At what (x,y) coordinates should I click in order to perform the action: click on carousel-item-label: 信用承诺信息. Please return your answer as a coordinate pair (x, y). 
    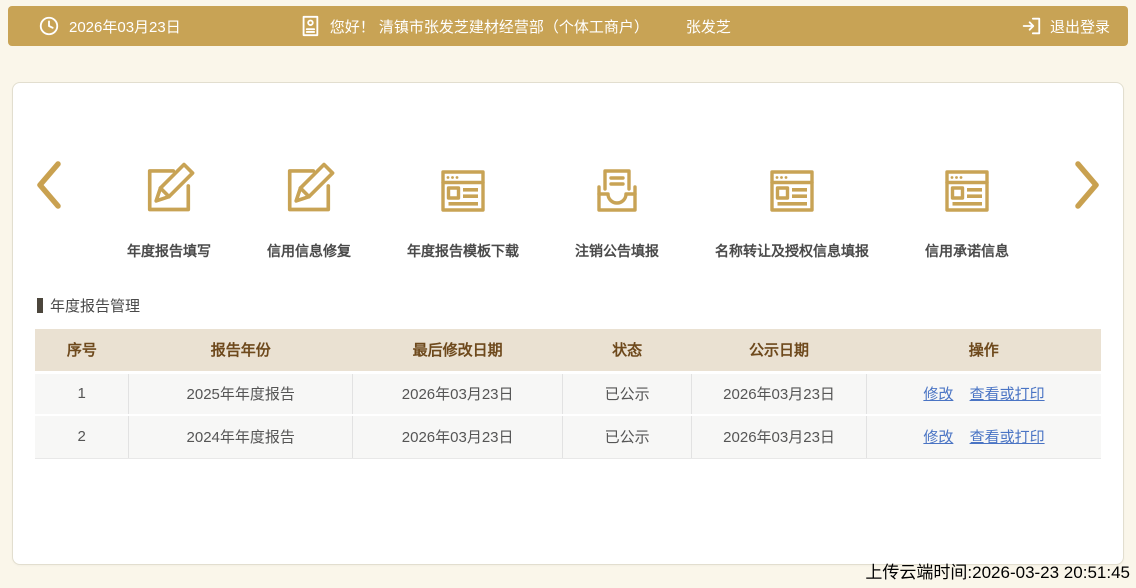
    Looking at the image, I should click on (967, 251).